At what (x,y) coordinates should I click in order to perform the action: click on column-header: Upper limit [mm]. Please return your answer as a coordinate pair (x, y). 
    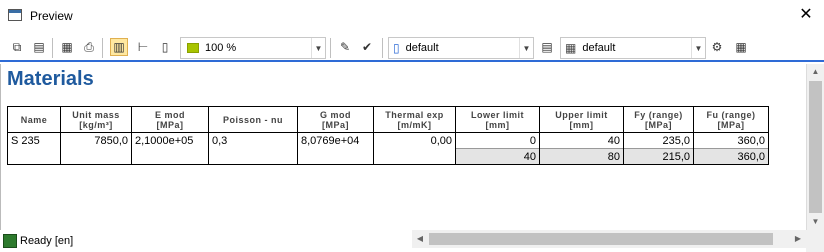
    Looking at the image, I should click on (581, 119).